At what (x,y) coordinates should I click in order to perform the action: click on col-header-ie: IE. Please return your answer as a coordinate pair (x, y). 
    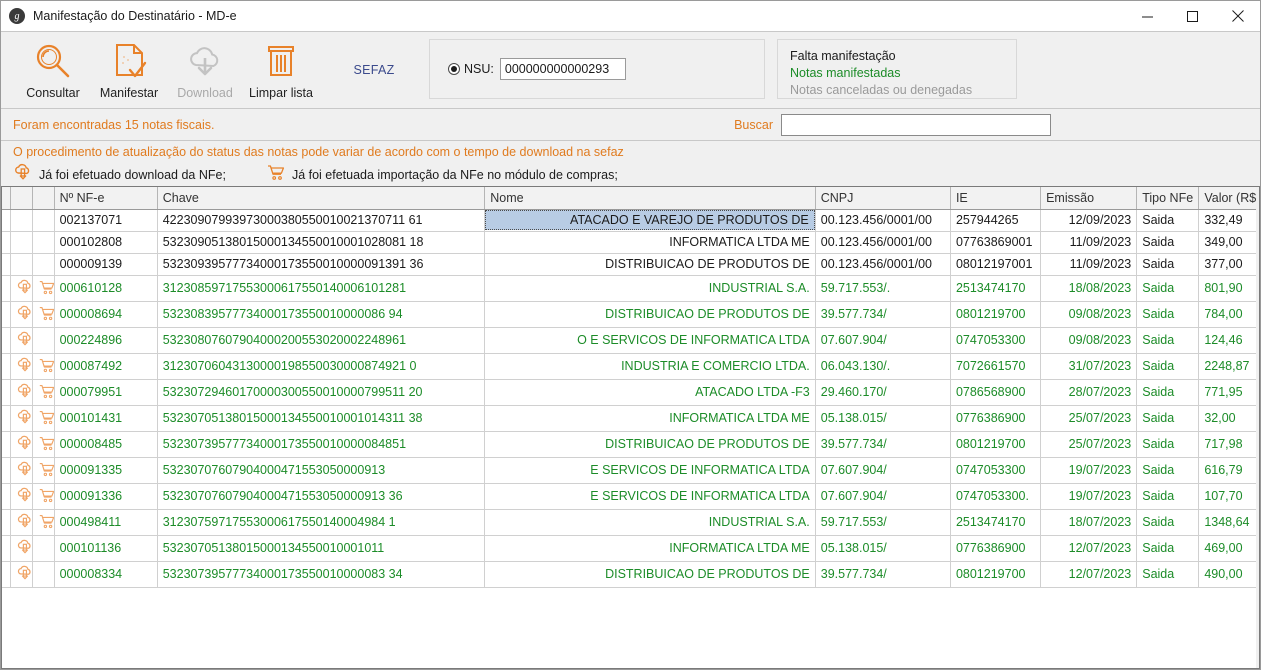
    Looking at the image, I should click on (996, 198).